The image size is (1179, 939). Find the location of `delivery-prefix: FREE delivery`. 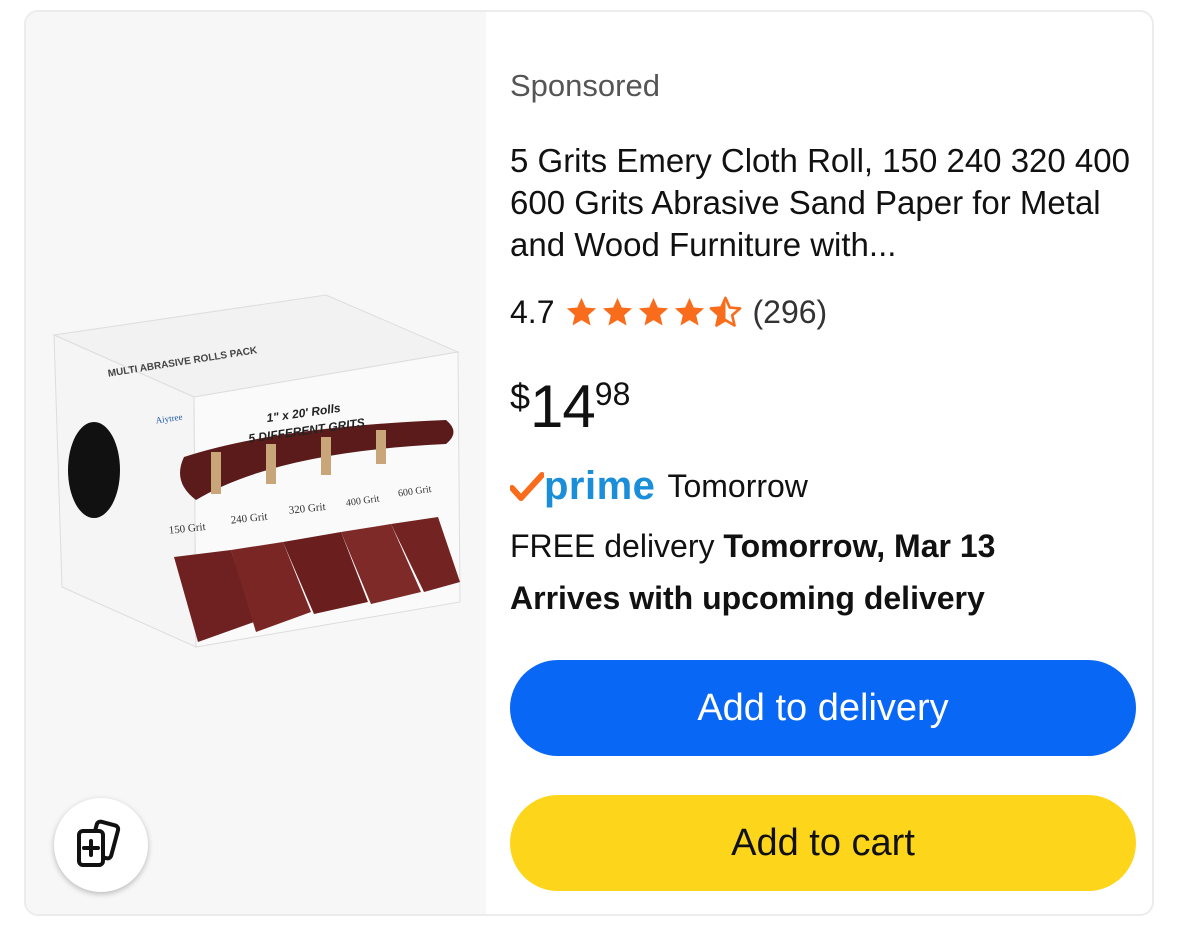

delivery-prefix: FREE delivery is located at coordinates (612, 546).